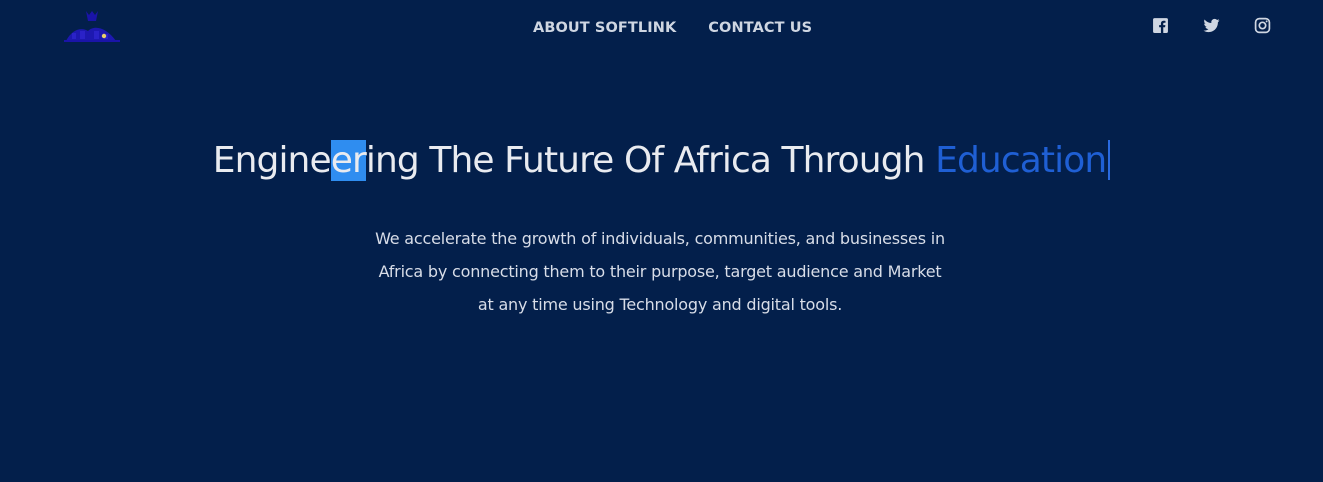 The height and width of the screenshot is (482, 1323). Describe the element at coordinates (1262, 25) in the screenshot. I see `instagram-icon` at that location.